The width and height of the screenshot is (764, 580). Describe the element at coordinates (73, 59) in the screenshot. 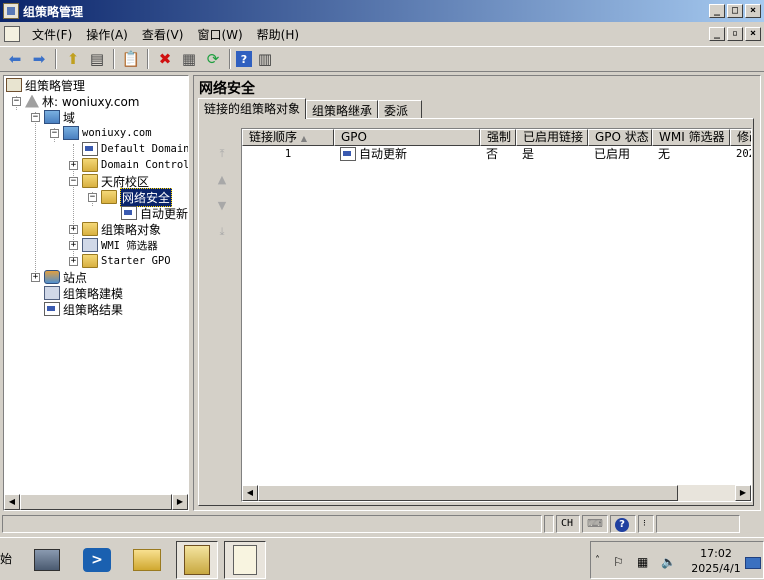

I see `up-folder-icon: ⬆` at that location.